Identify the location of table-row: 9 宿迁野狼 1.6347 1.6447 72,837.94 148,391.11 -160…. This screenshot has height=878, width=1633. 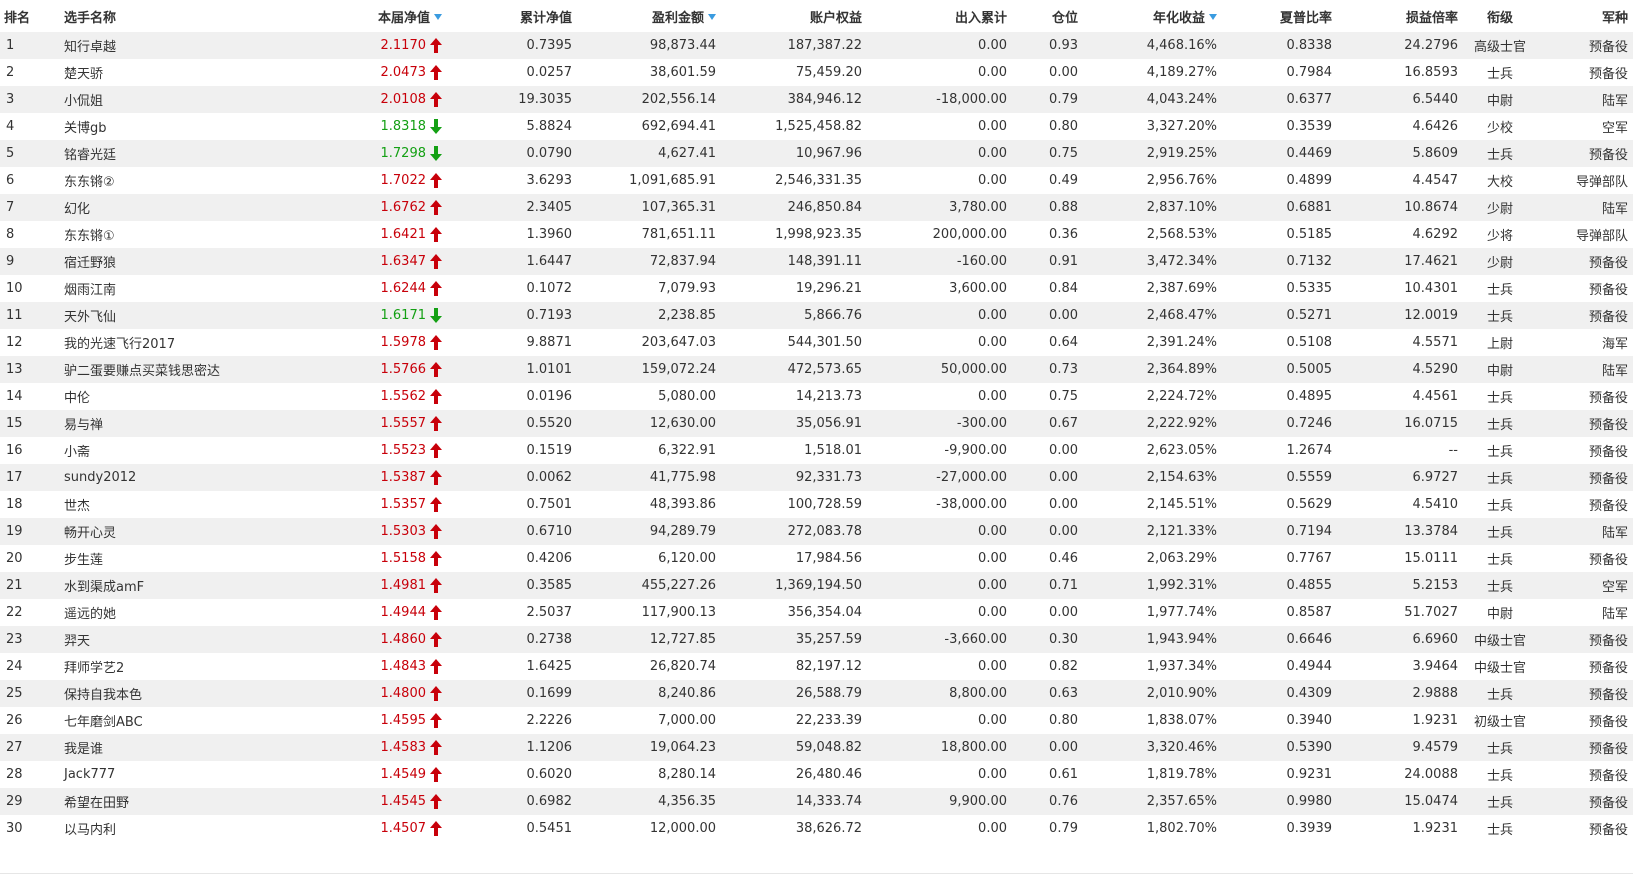
(816, 261).